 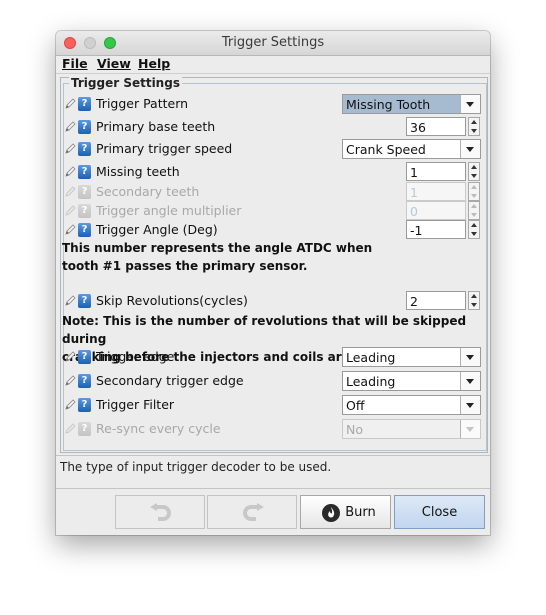 What do you see at coordinates (411, 405) in the screenshot?
I see `trigger-filter-select: Off` at bounding box center [411, 405].